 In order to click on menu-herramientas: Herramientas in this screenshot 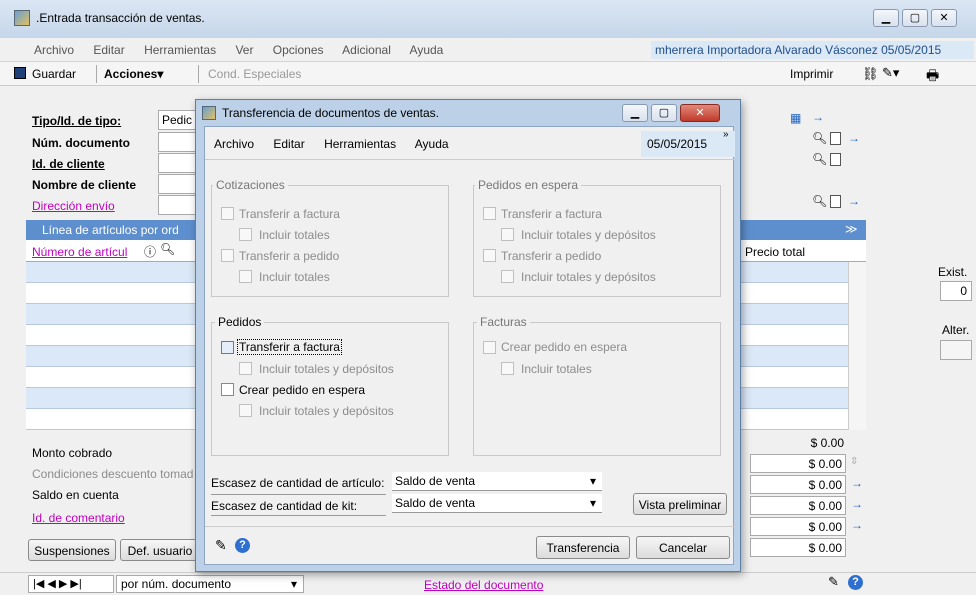, I will do `click(180, 50)`.